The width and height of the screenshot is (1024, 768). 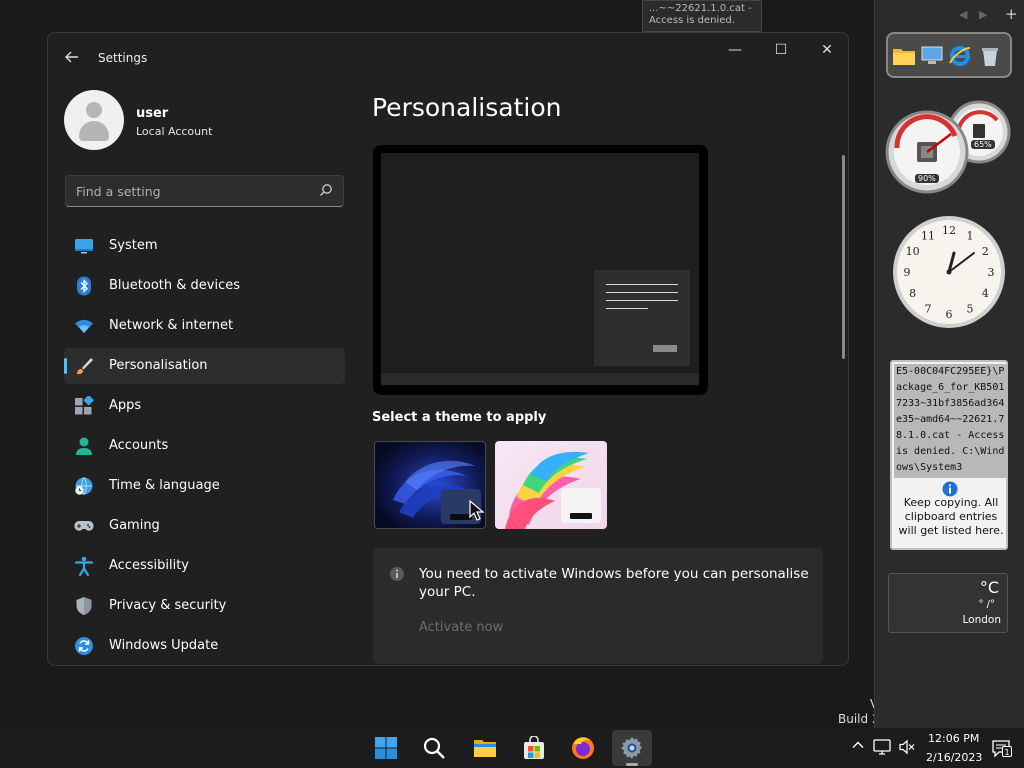 What do you see at coordinates (174, 131) in the screenshot?
I see `account-type: Local Account` at bounding box center [174, 131].